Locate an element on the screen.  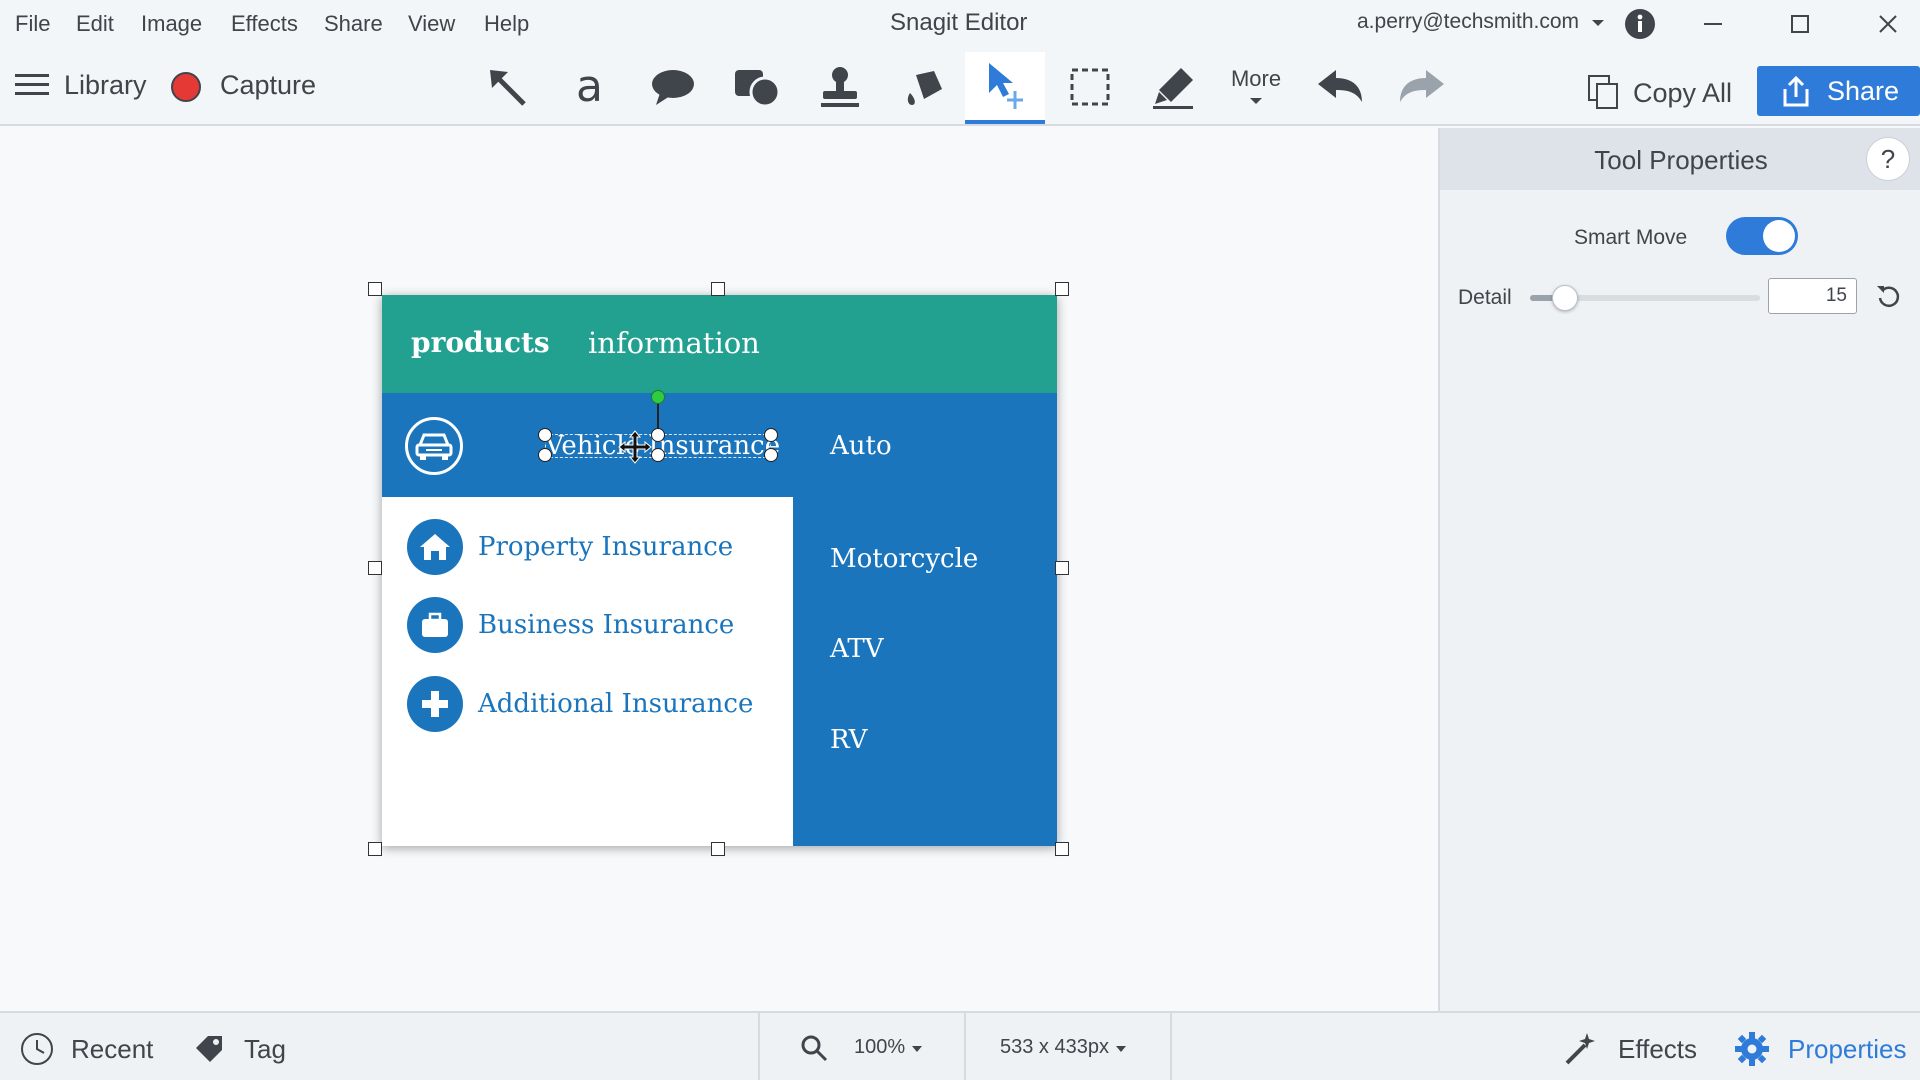
recent-button is located at coordinates (37, 1051).